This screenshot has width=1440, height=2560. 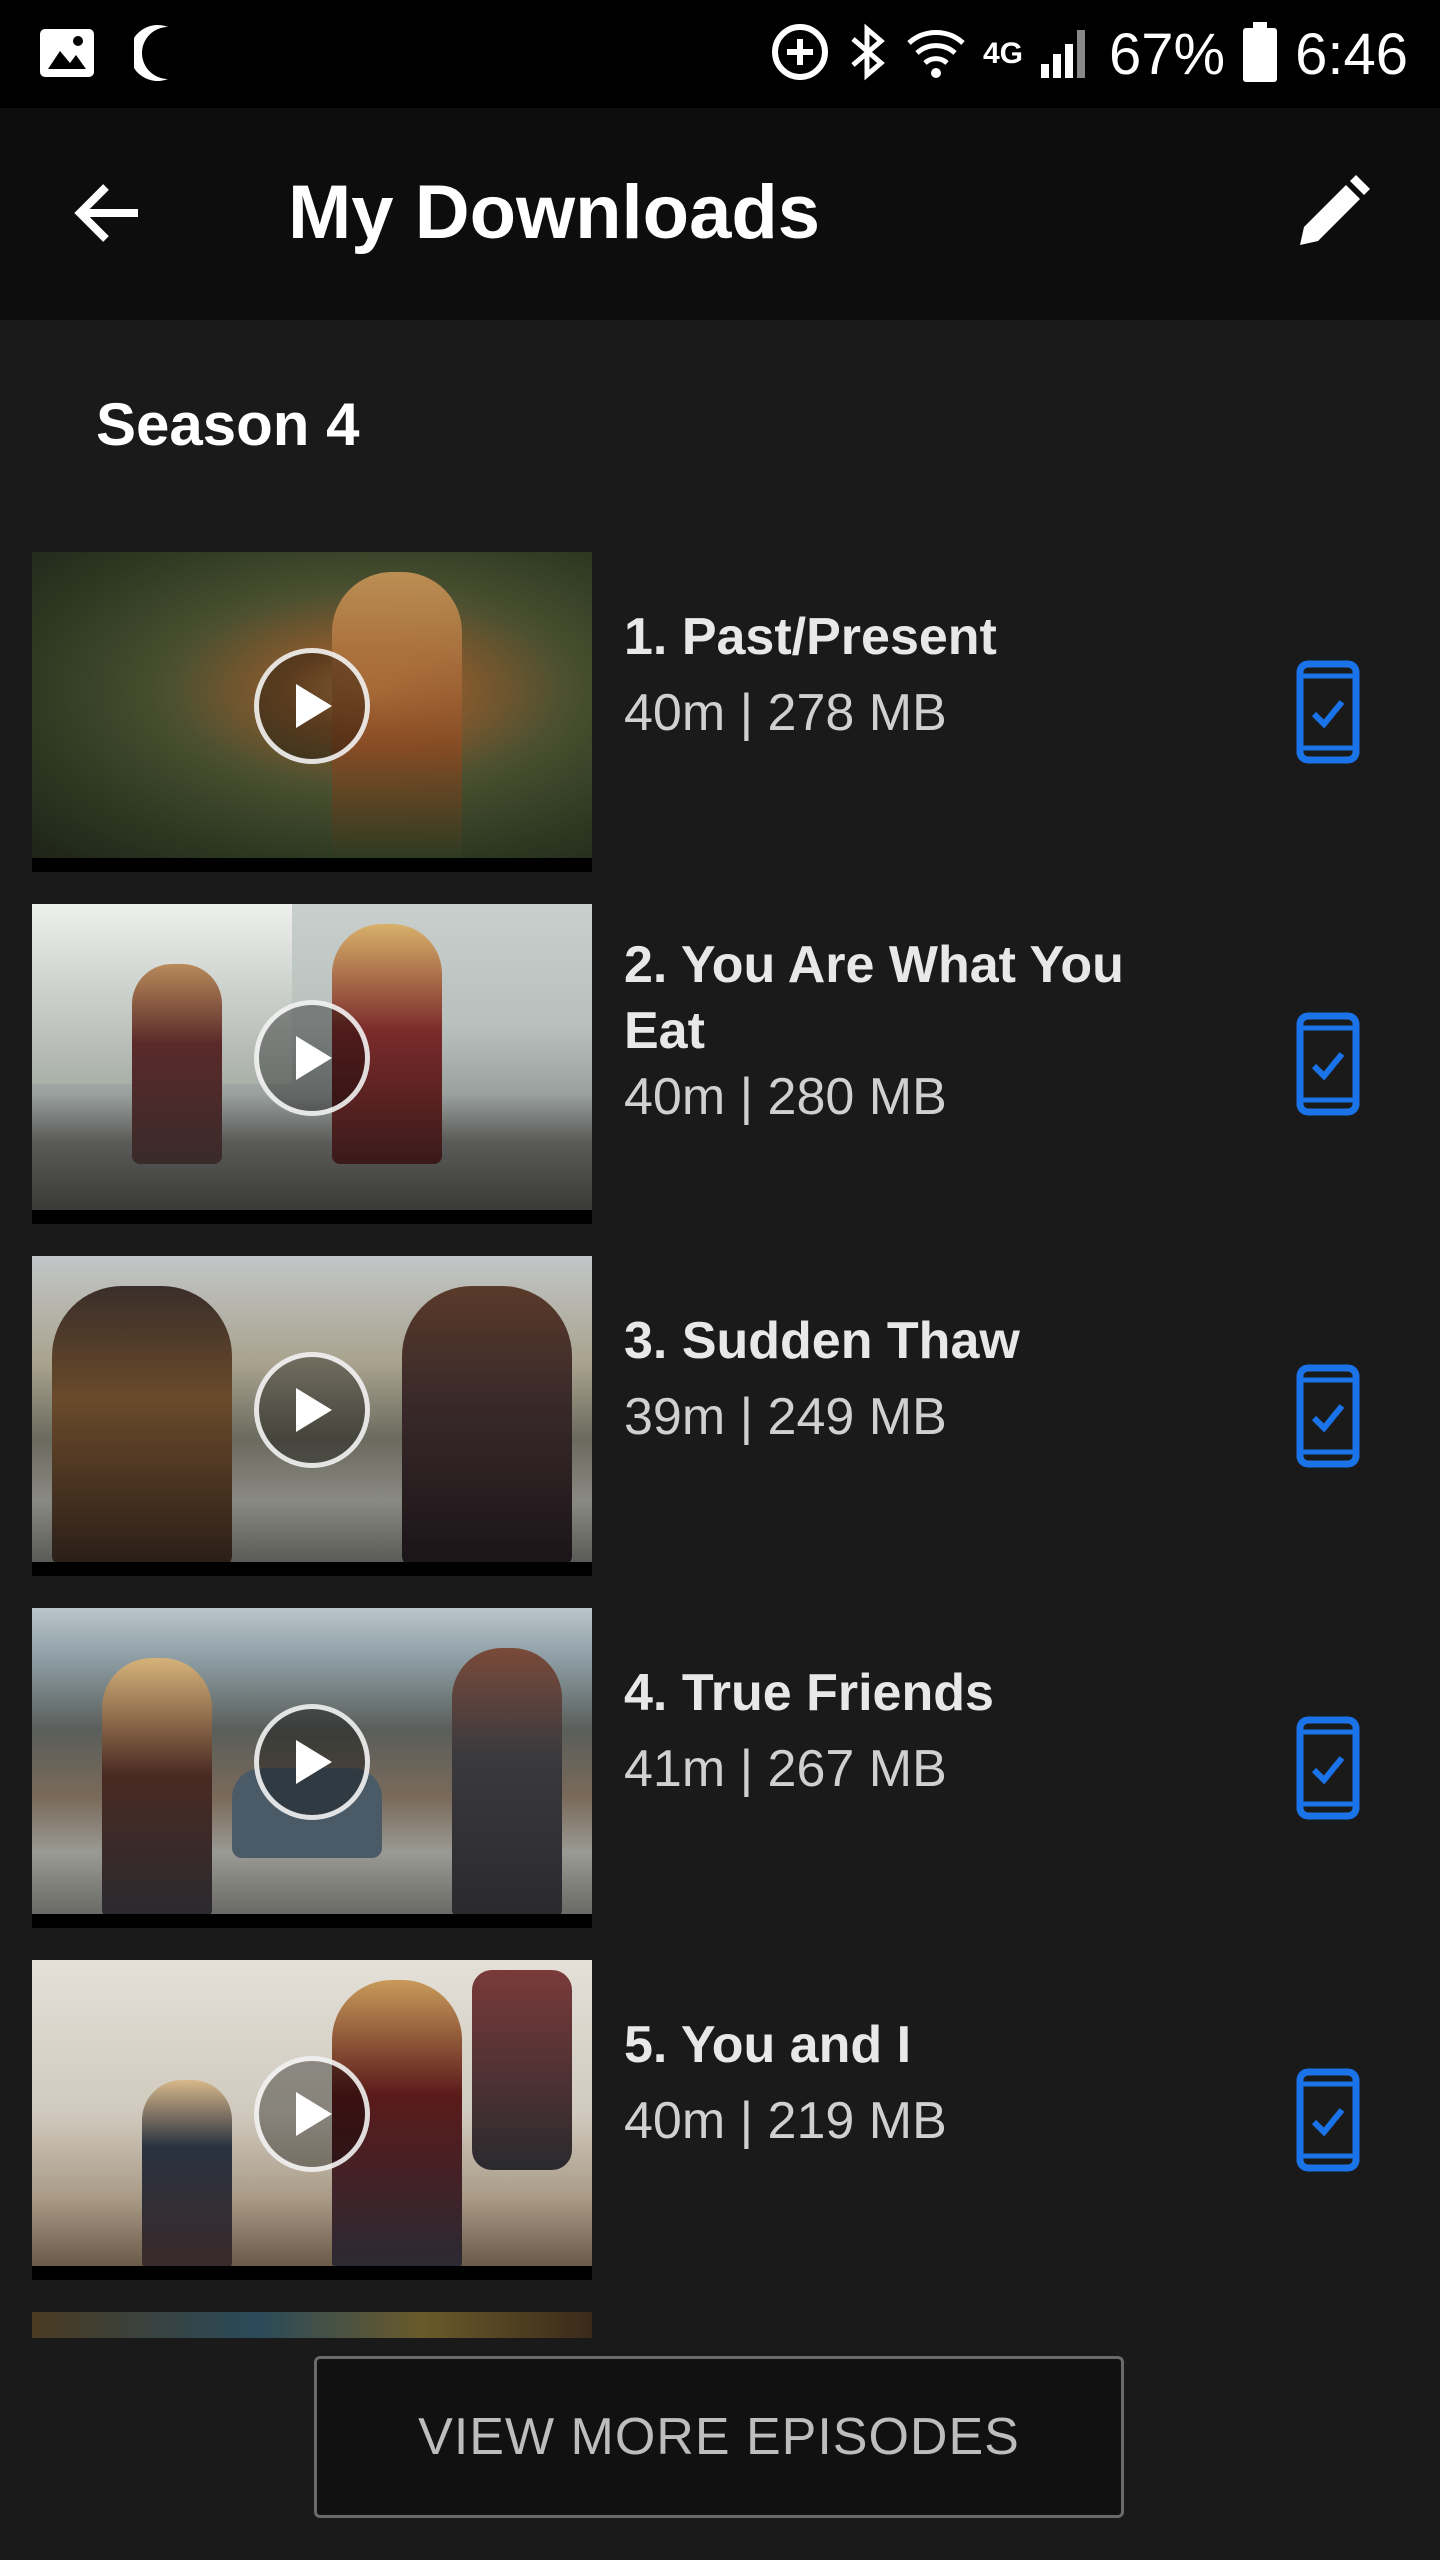 What do you see at coordinates (809, 1693) in the screenshot?
I see `episode-title: 4. True Friends` at bounding box center [809, 1693].